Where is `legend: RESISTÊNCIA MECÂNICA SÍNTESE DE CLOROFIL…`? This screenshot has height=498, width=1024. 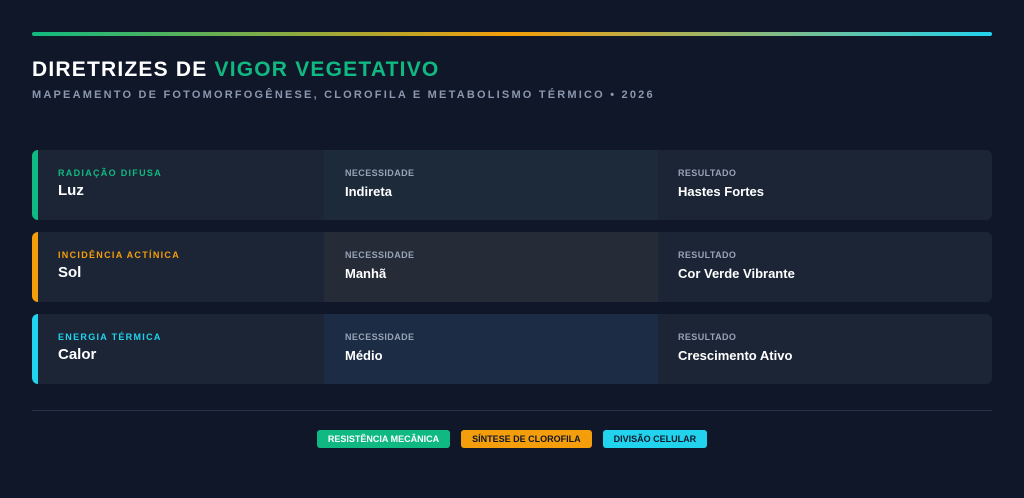
legend: RESISTÊNCIA MECÂNICA SÍNTESE DE CLOROFIL… is located at coordinates (512, 439).